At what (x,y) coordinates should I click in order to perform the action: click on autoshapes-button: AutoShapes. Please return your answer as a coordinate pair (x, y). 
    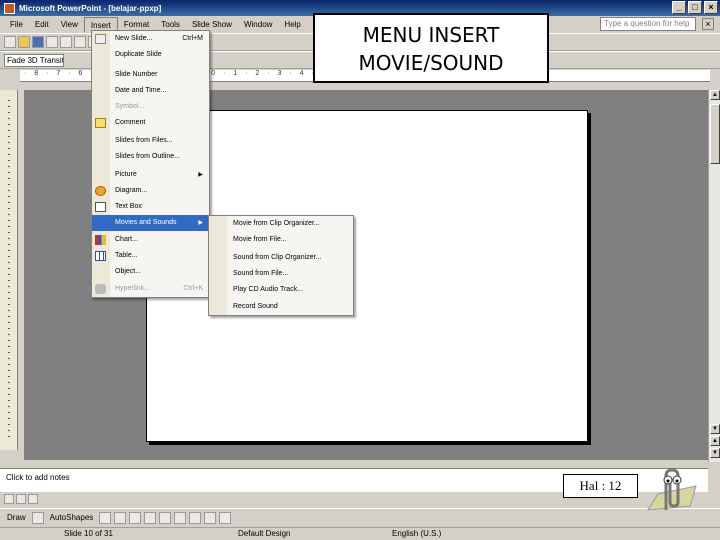
    Looking at the image, I should click on (72, 517).